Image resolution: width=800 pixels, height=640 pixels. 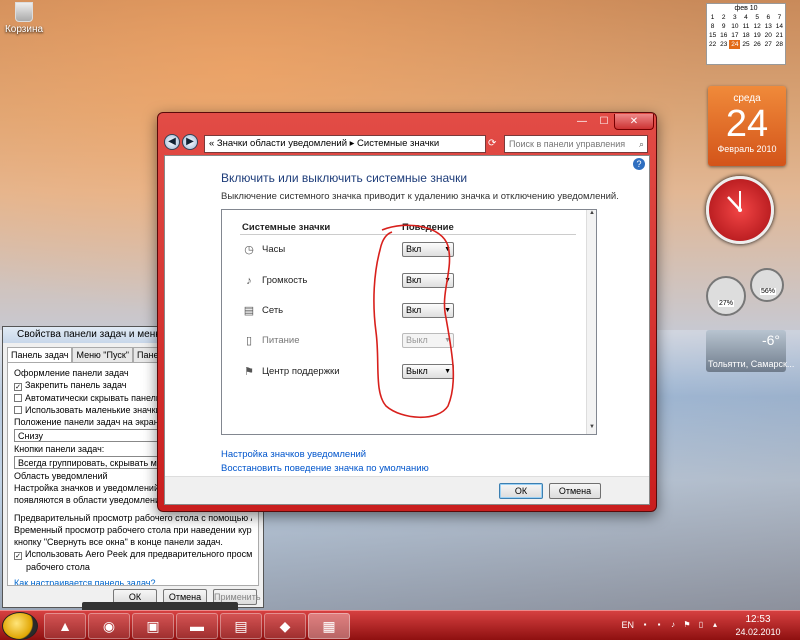 I want to click on cpu-meter-gadget: 27% 56%, so click(x=746, y=294).